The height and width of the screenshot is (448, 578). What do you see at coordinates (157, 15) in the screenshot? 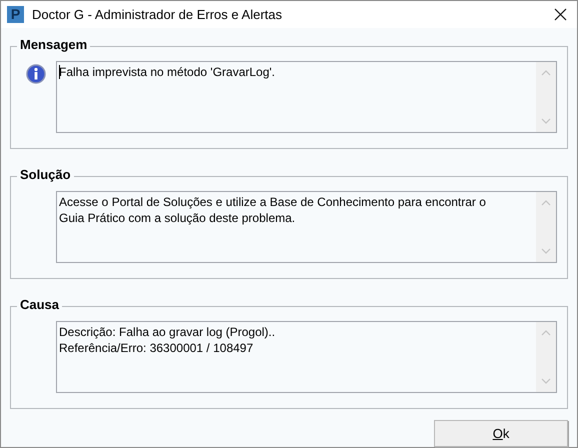
I see `window-title: Doctor G - Administrador de Erros e Alertas` at bounding box center [157, 15].